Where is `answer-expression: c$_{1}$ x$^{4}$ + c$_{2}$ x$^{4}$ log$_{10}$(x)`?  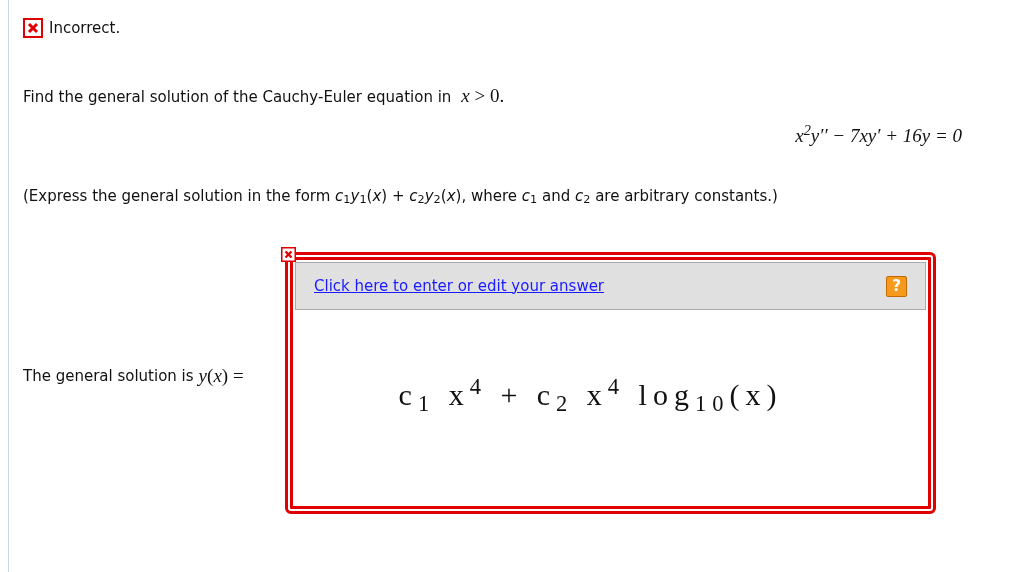 answer-expression: c$_{1}$ x$^{4}$ + c$_{2}$ x$^{4}$ log$_{10}$(x) is located at coordinates (590, 394).